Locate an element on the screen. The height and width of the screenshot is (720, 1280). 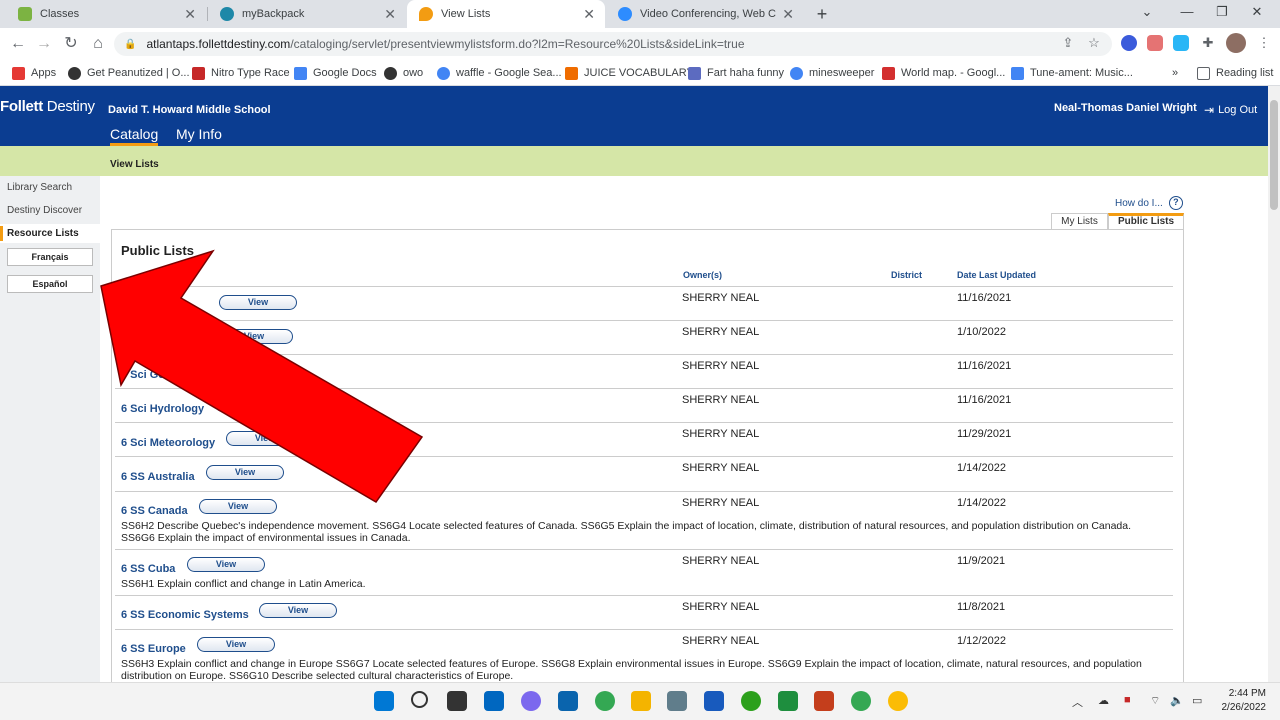
globe-icon is located at coordinates (390, 73).